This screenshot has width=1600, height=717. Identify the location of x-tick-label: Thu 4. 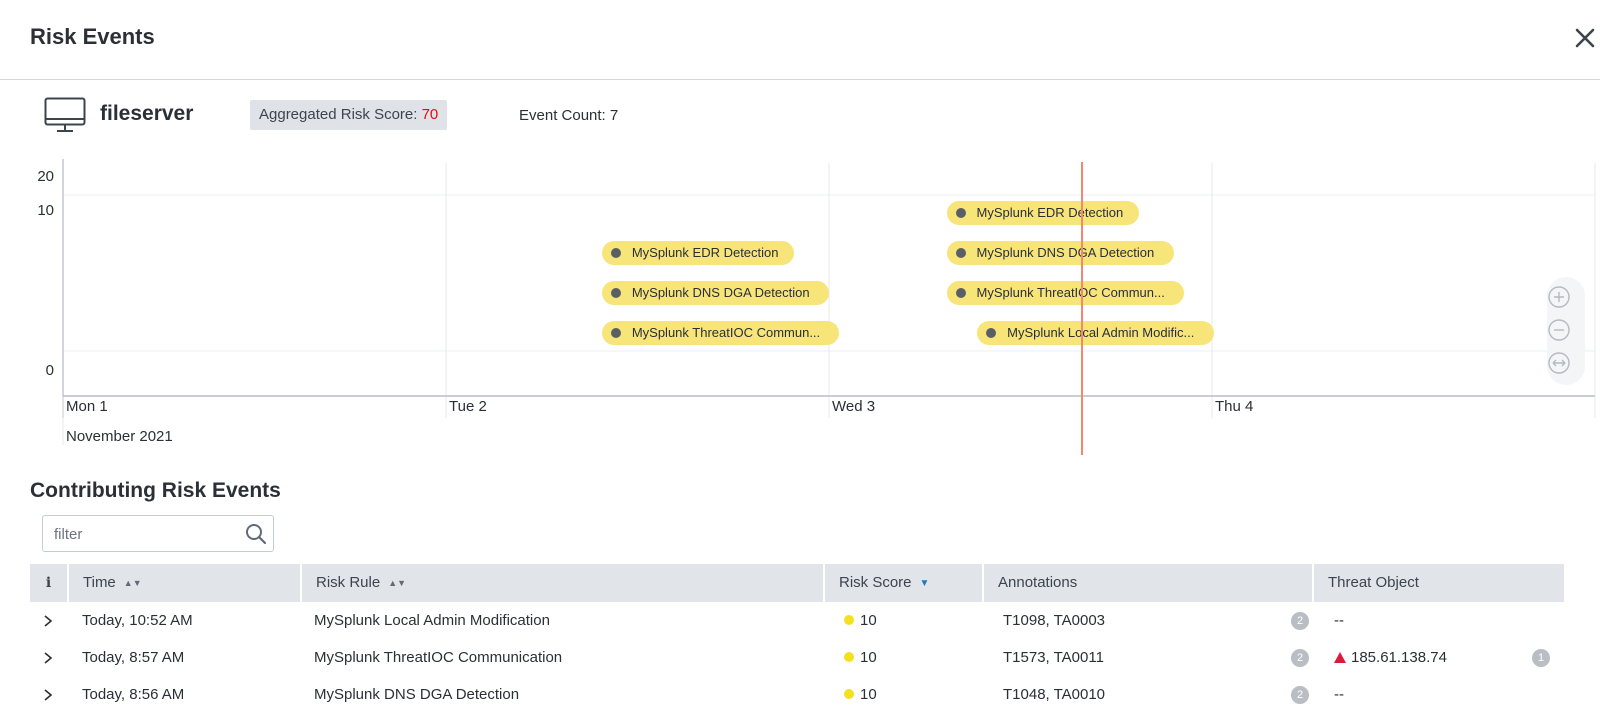
(1234, 406).